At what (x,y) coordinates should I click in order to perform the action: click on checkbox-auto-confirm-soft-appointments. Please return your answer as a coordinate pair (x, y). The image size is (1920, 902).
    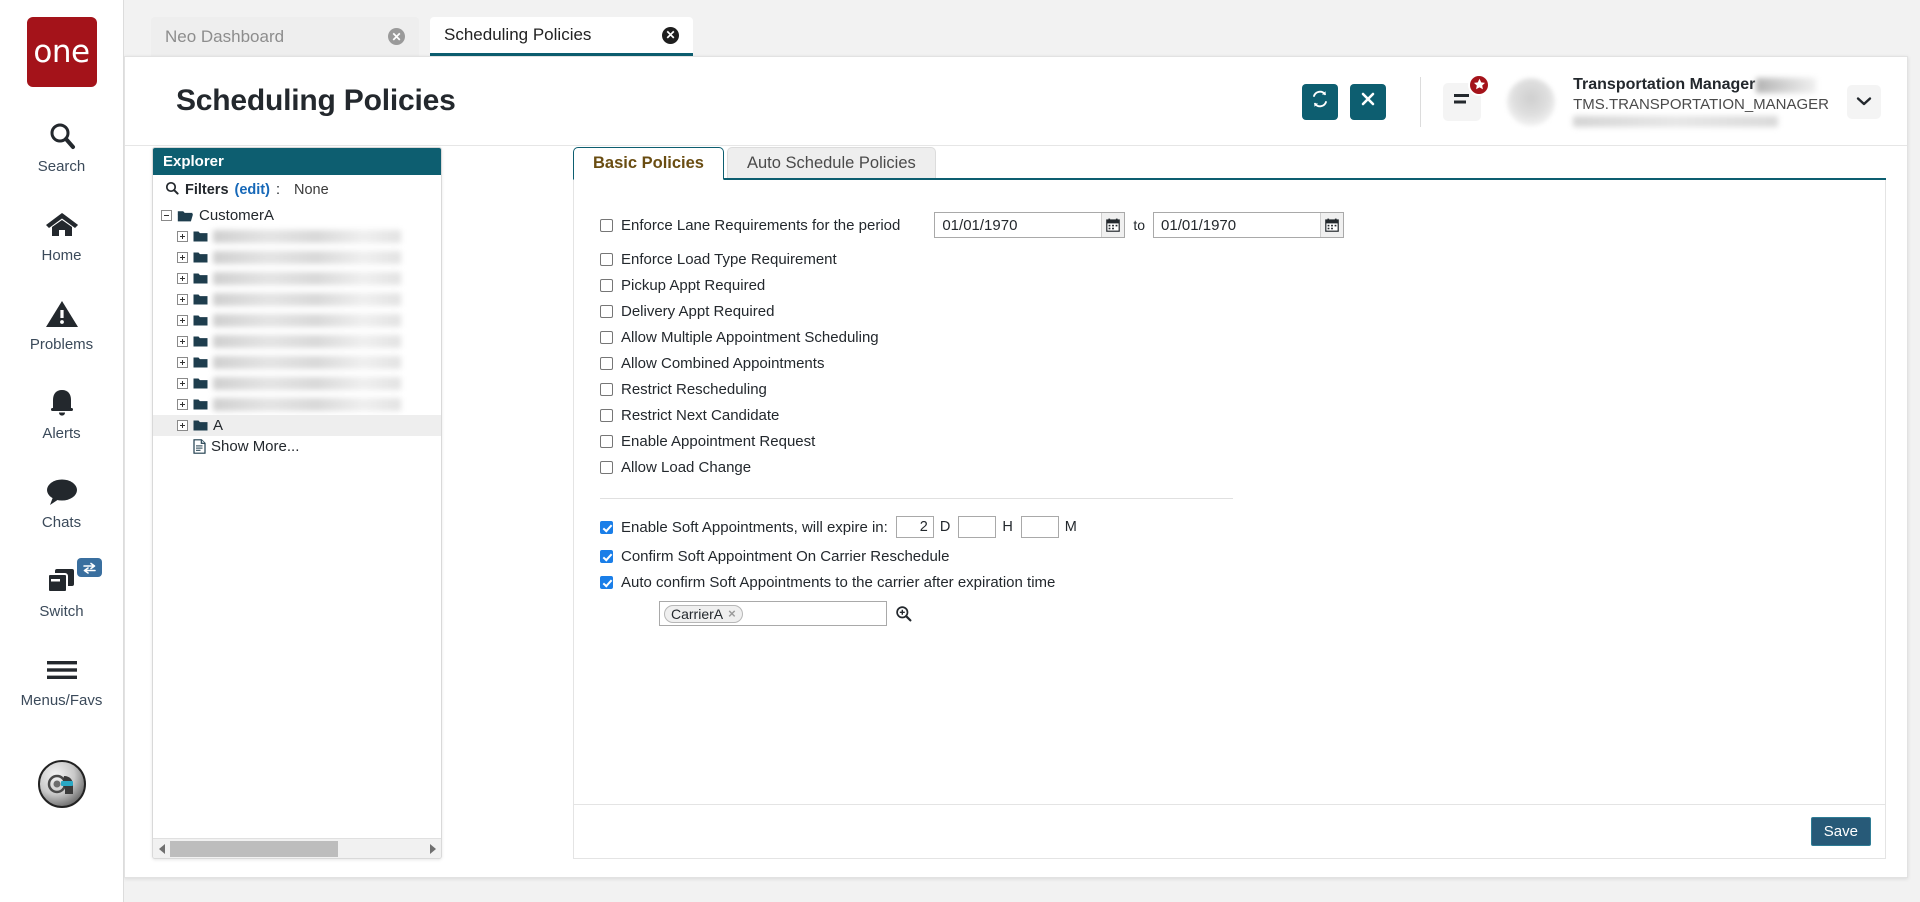
    Looking at the image, I should click on (606, 582).